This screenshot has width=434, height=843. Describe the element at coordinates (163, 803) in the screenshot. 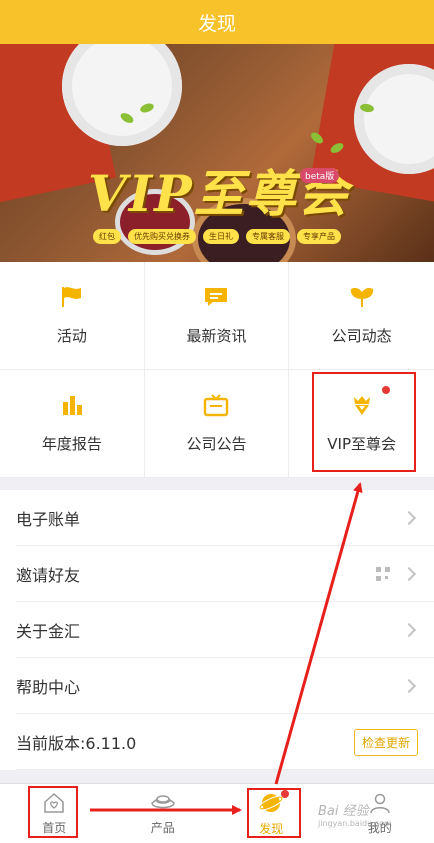

I see `ingot-icon` at that location.